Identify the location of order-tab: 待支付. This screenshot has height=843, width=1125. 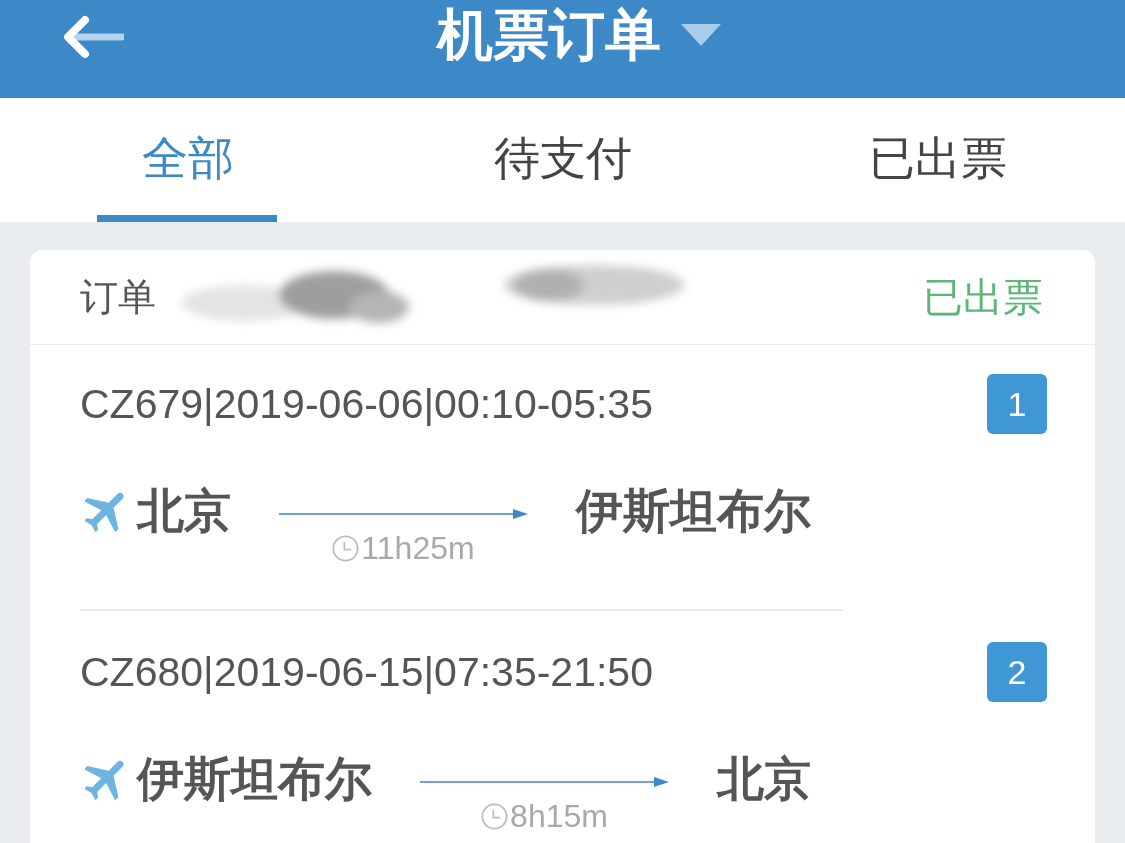
(562, 160).